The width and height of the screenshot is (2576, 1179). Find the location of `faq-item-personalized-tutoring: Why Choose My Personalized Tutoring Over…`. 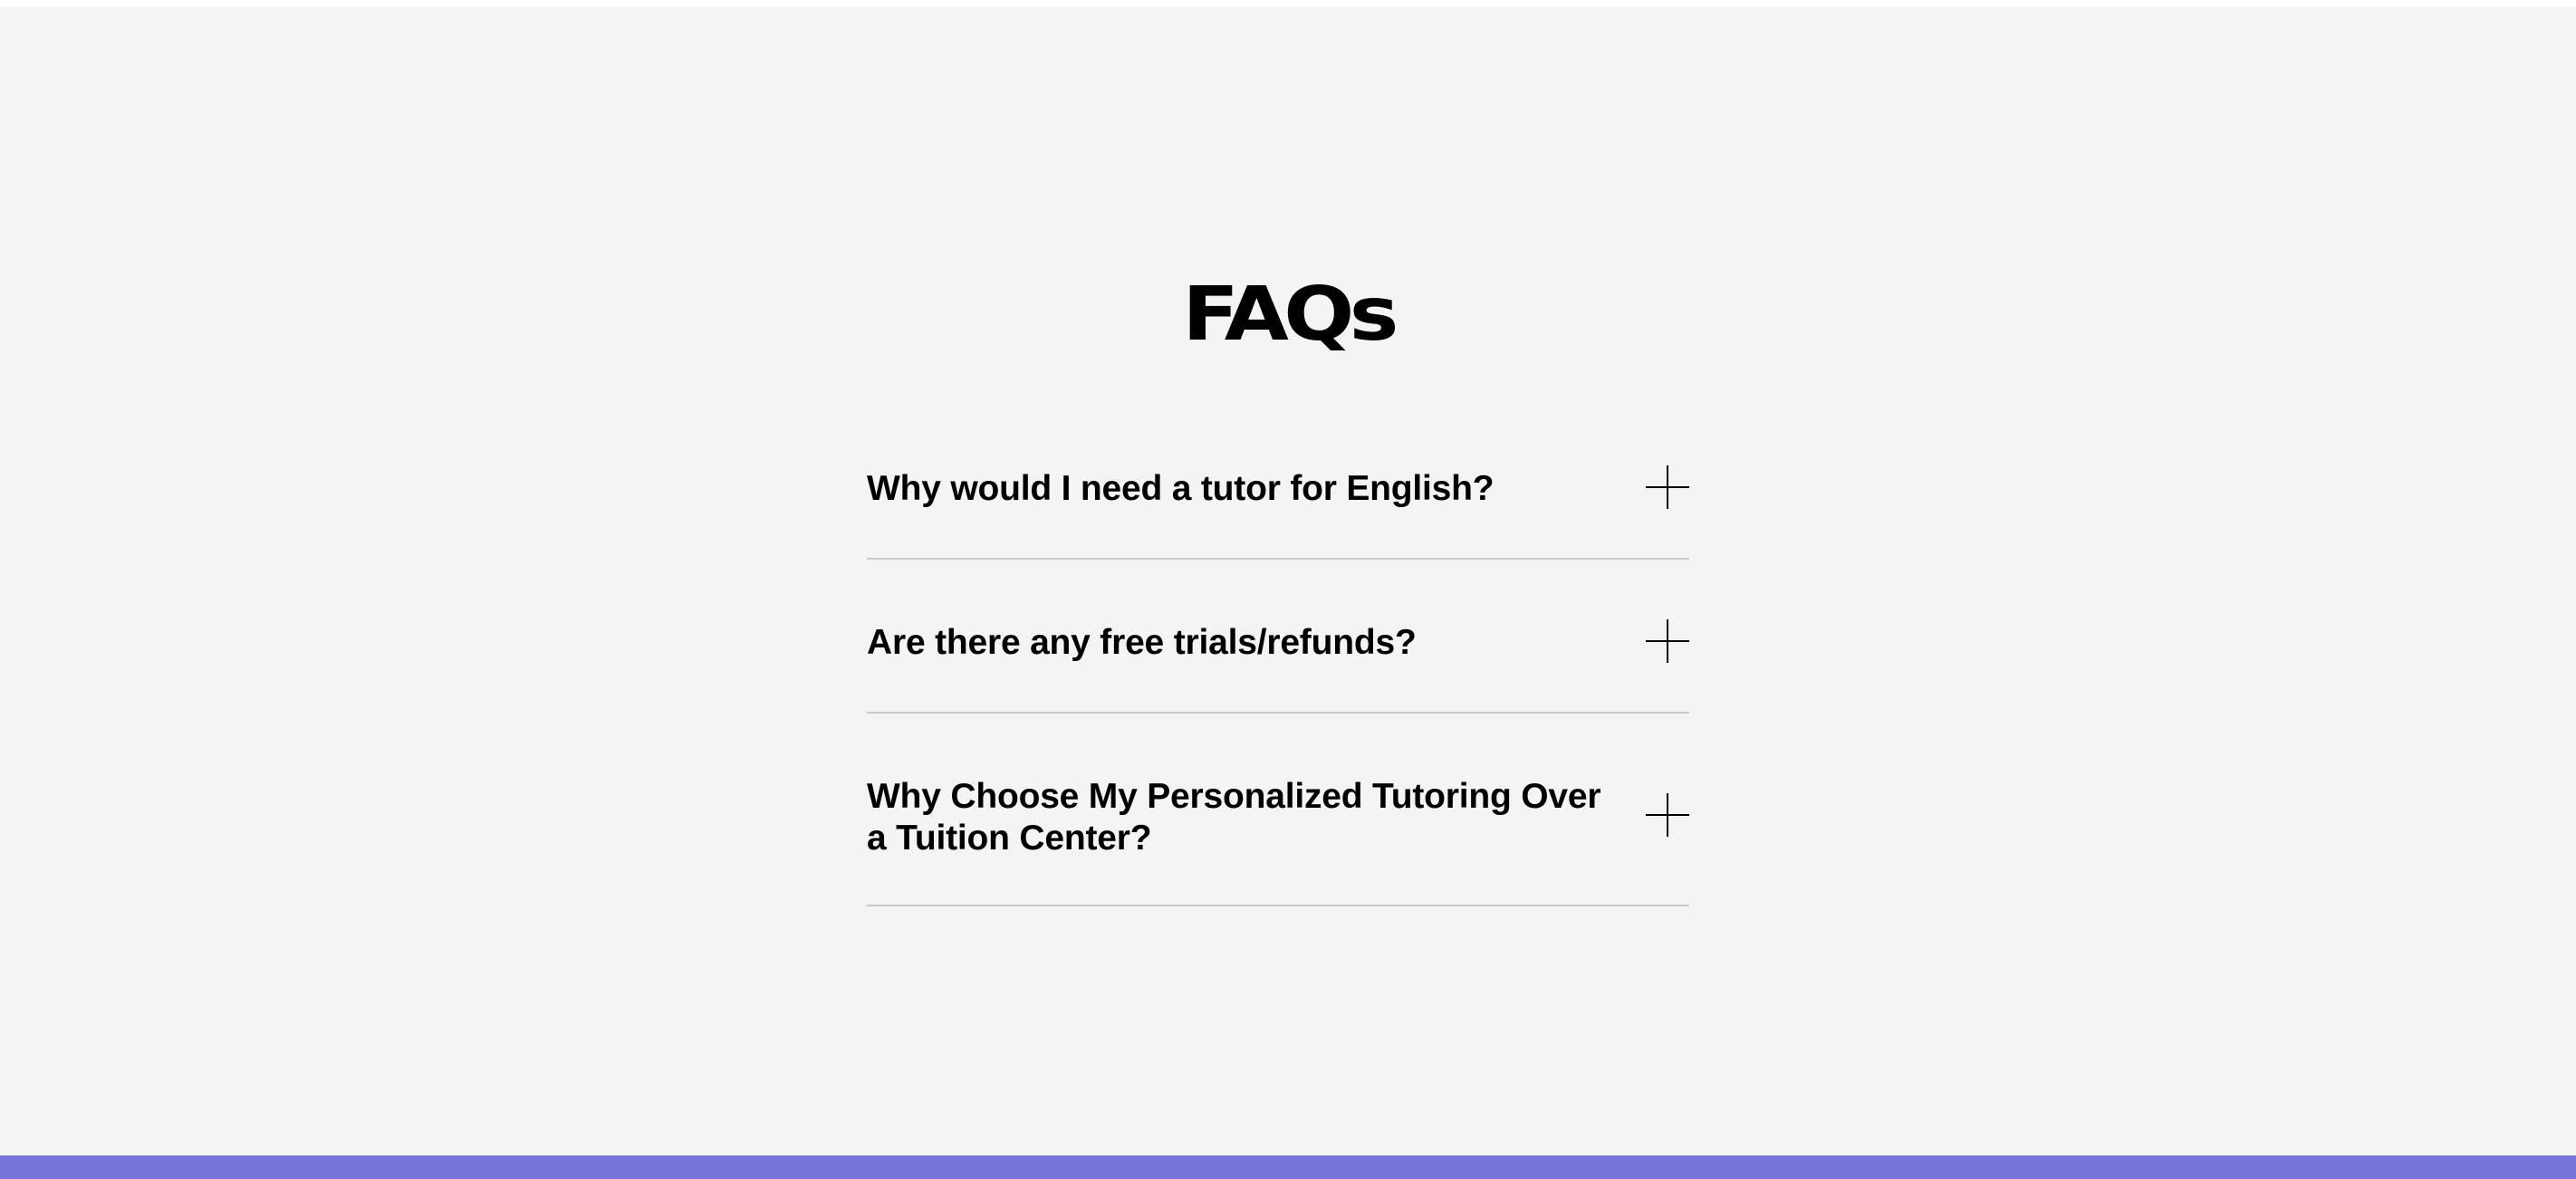

faq-item-personalized-tutoring: Why Choose My Personalized Tutoring Over… is located at coordinates (1278, 819).